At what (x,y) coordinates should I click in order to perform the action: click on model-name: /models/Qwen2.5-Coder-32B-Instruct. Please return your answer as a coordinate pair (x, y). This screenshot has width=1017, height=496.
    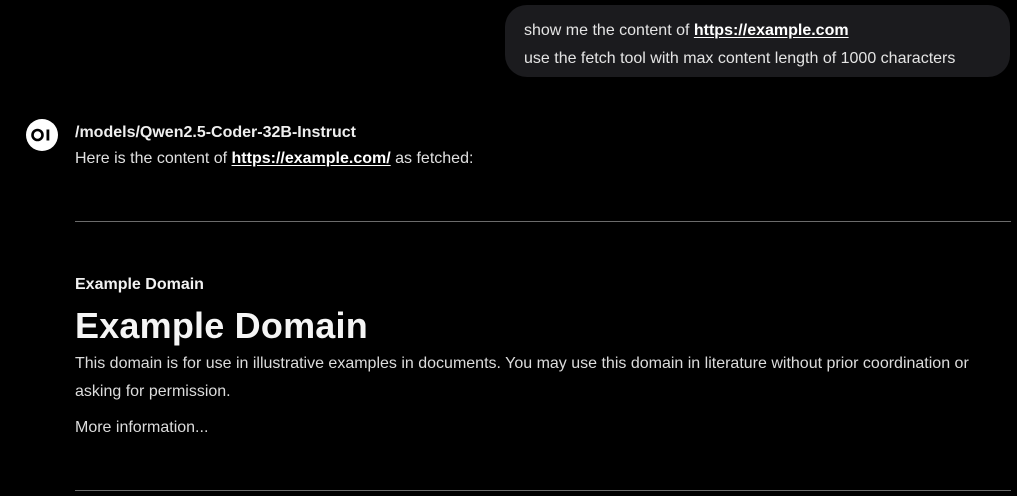
    Looking at the image, I should click on (215, 132).